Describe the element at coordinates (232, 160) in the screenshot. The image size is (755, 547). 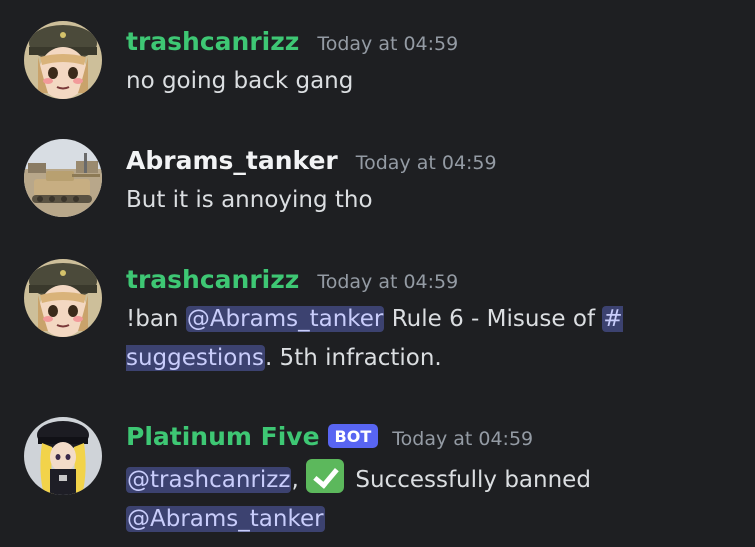
I see `username: Abrams_tanker` at that location.